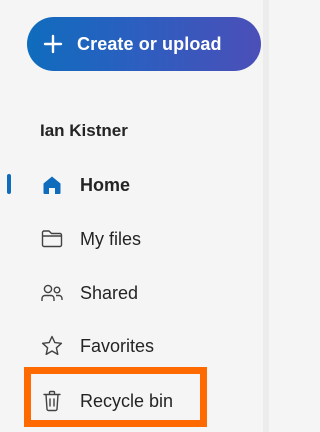  I want to click on nav-item-favorites: Favorites, so click(97, 346).